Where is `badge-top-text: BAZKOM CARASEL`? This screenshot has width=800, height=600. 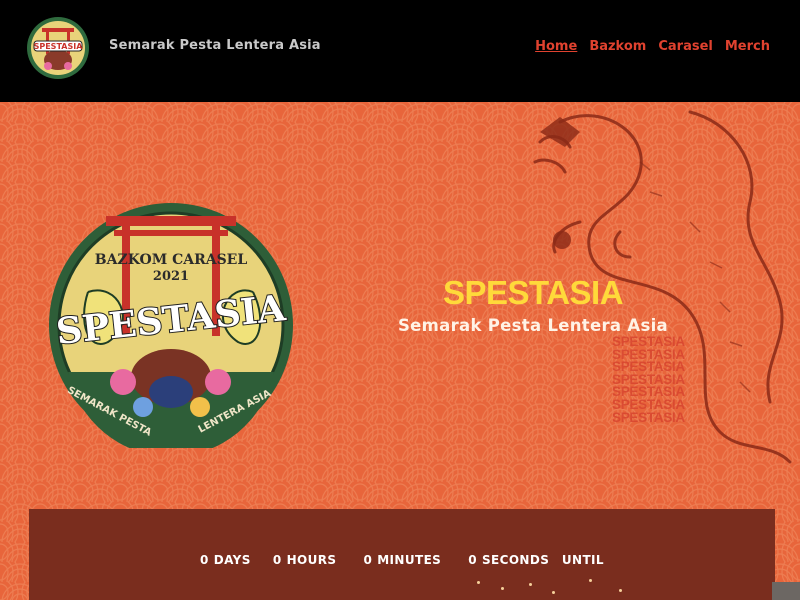
badge-top-text: BAZKOM CARASEL is located at coordinates (171, 260).